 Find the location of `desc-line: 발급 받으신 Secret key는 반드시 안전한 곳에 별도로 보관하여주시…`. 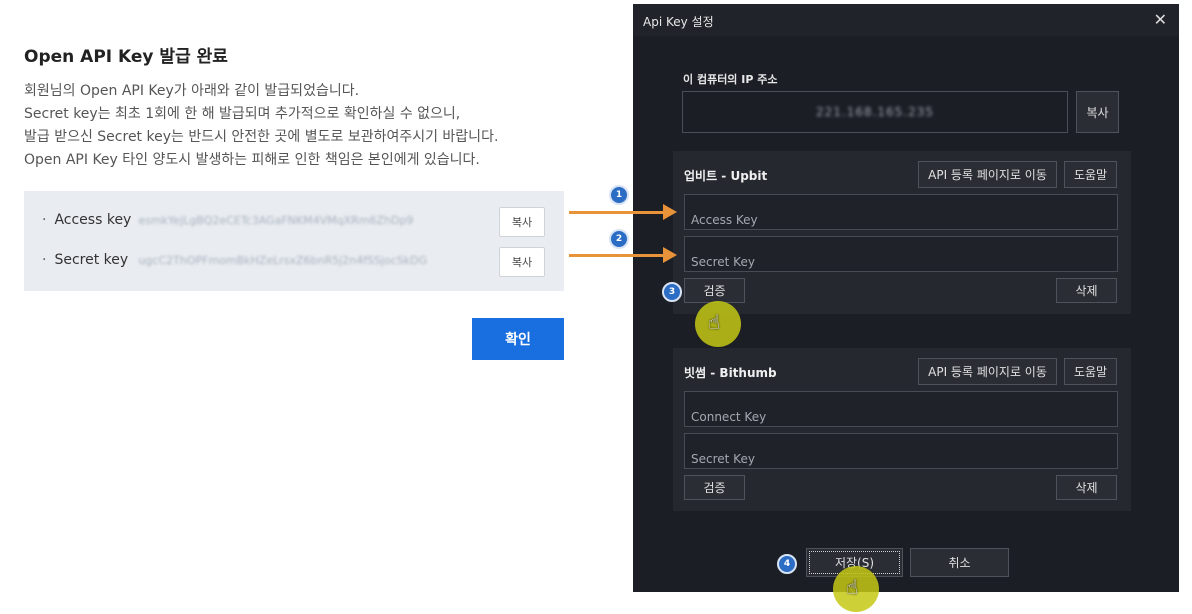

desc-line: 발급 받으신 Secret key는 반드시 안전한 곳에 별도로 보관하여주시… is located at coordinates (261, 137).